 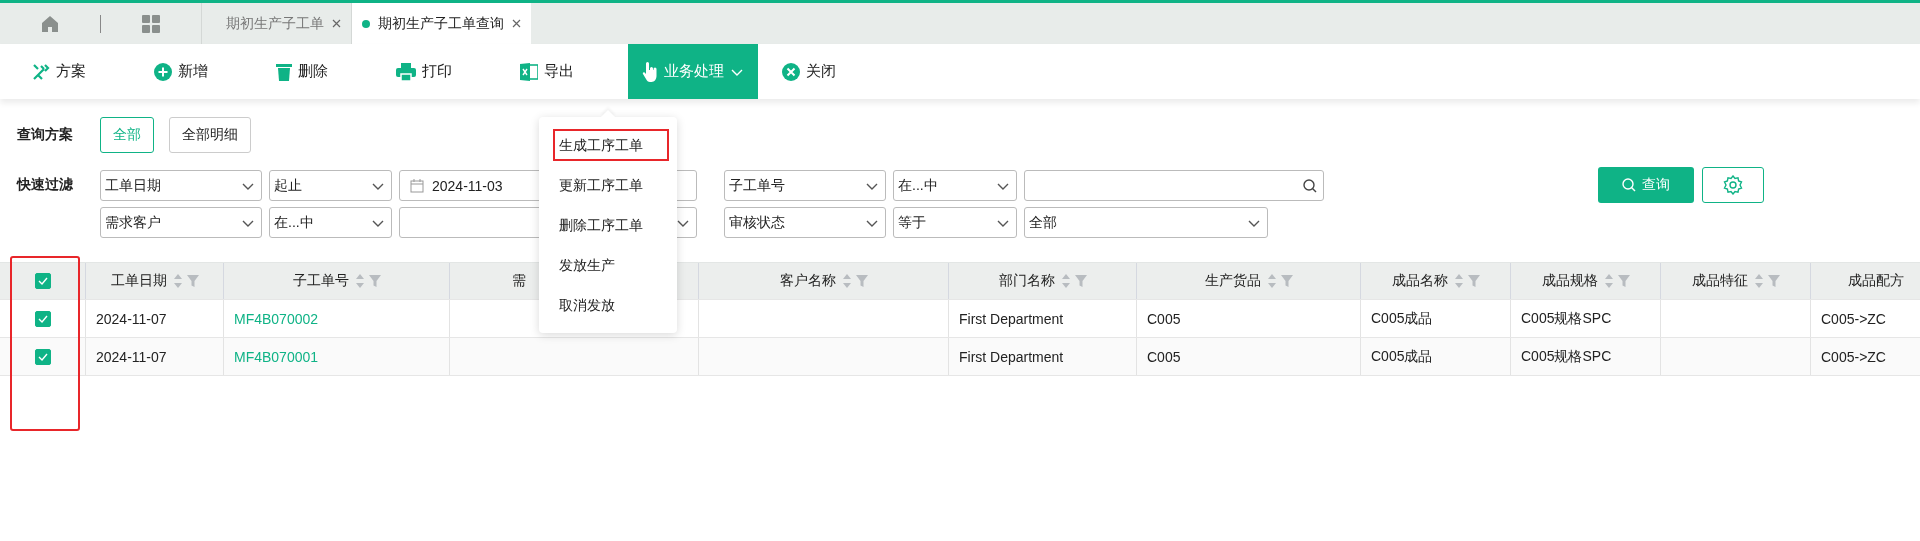 What do you see at coordinates (1719, 281) in the screenshot?
I see `column-header: 成品特征` at bounding box center [1719, 281].